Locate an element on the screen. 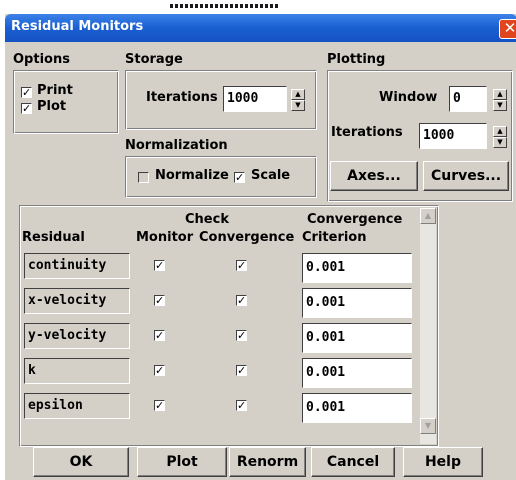 This screenshot has width=516, height=480. storage-iterations-label: Iterations is located at coordinates (182, 97).